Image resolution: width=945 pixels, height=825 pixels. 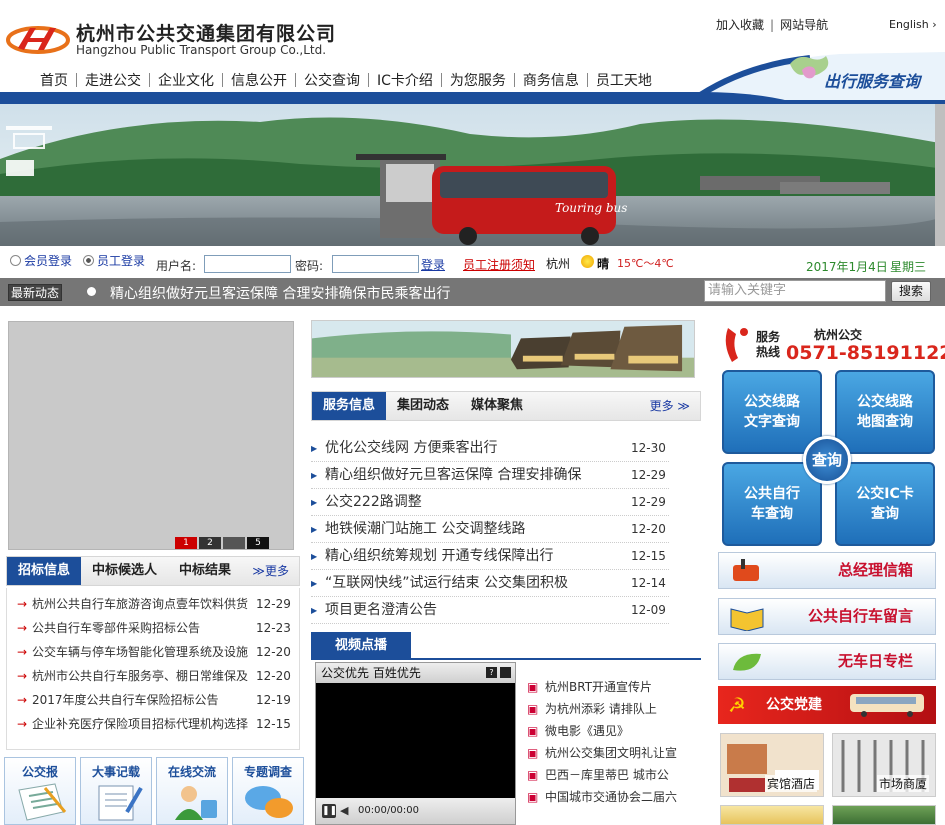 I want to click on bus-icon, so click(x=887, y=705).